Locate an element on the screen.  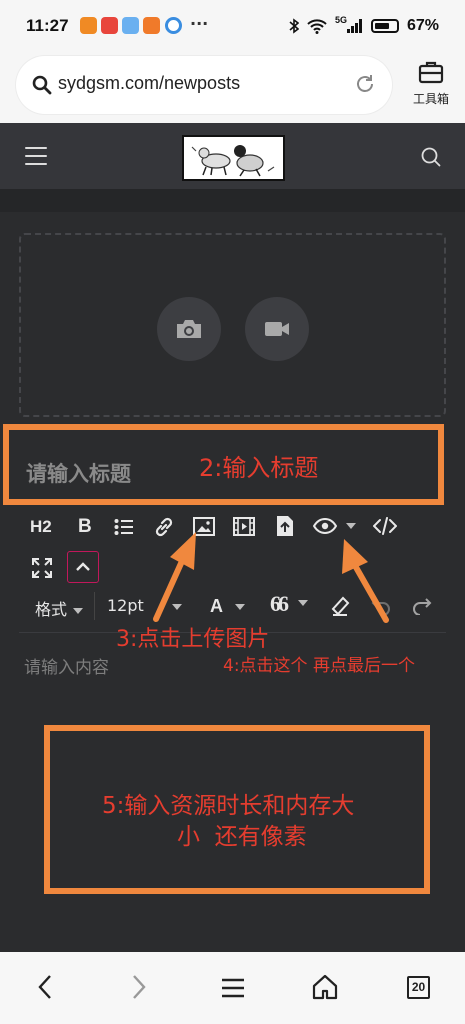
toolbox-button: 工具箱 is located at coordinates (431, 83).